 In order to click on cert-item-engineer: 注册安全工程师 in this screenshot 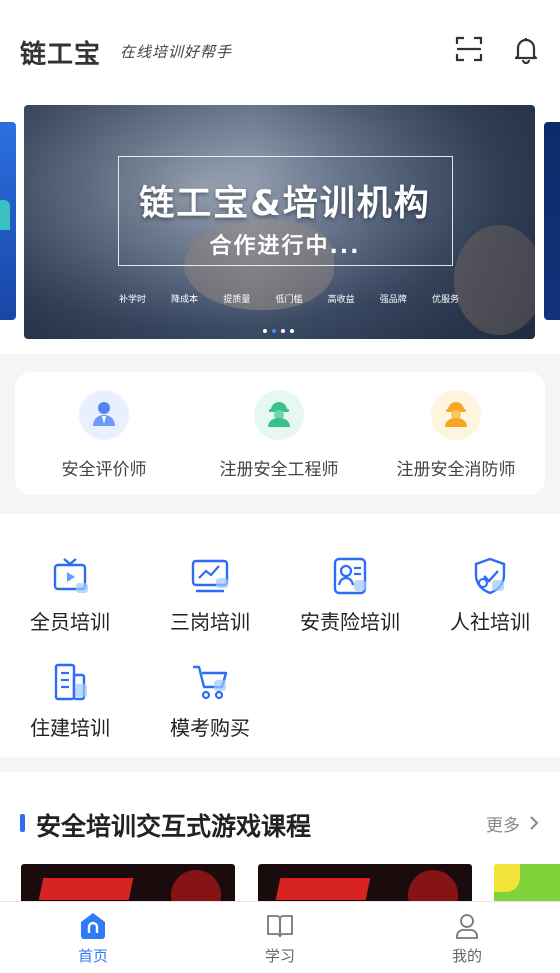, I will do `click(279, 435)`.